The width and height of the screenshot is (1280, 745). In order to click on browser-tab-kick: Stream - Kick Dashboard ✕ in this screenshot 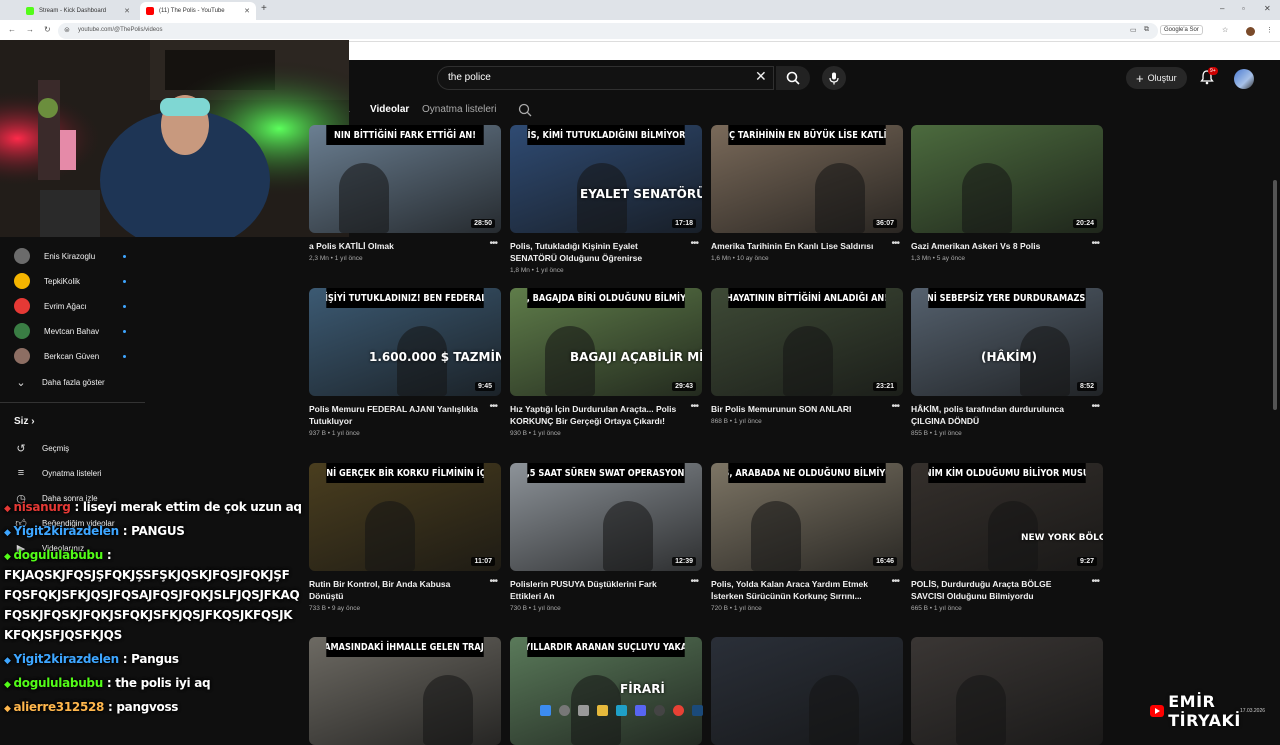, I will do `click(78, 11)`.